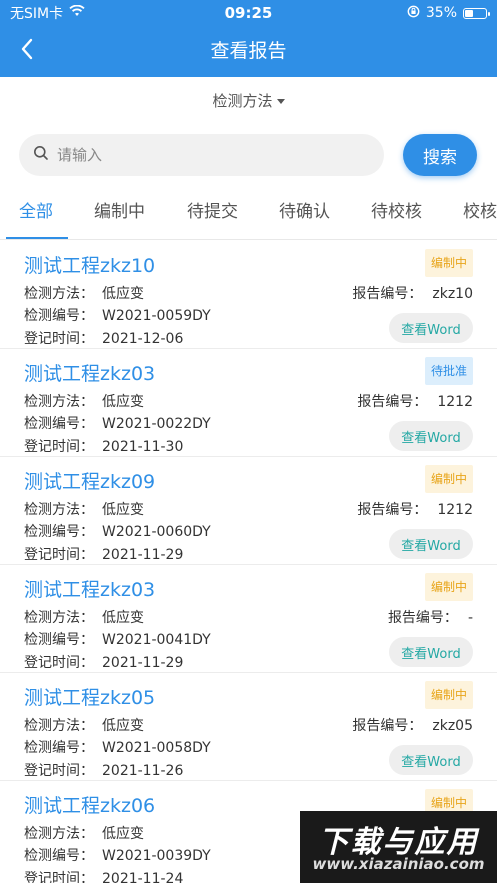 This screenshot has height=883, width=497. Describe the element at coordinates (156, 532) in the screenshot. I see `code-value: W2021-0060DY` at that location.